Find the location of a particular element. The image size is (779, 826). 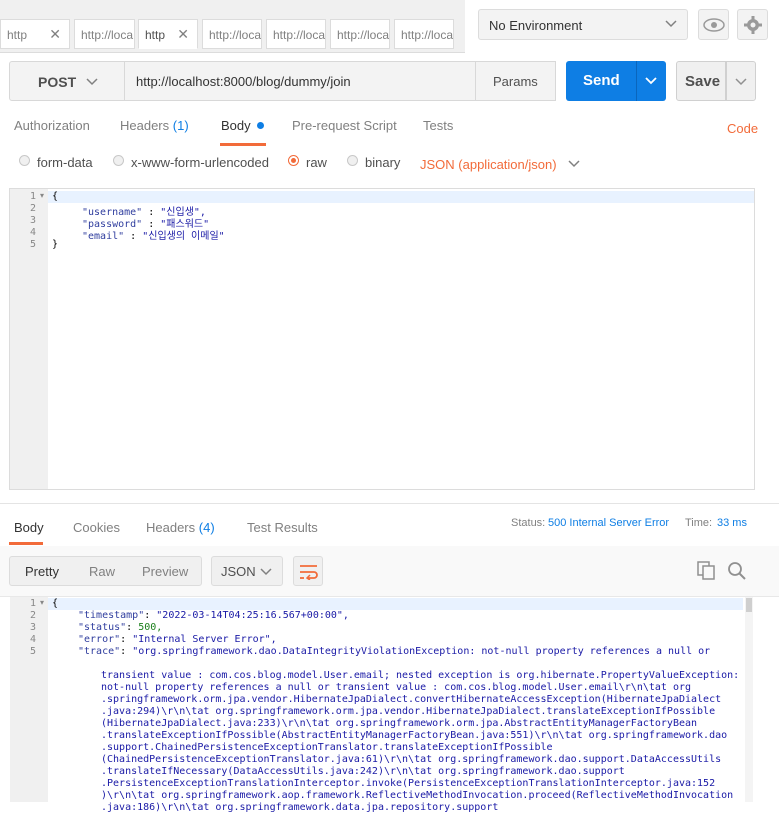

content-type-select: JSON (application/json) is located at coordinates (500, 164).